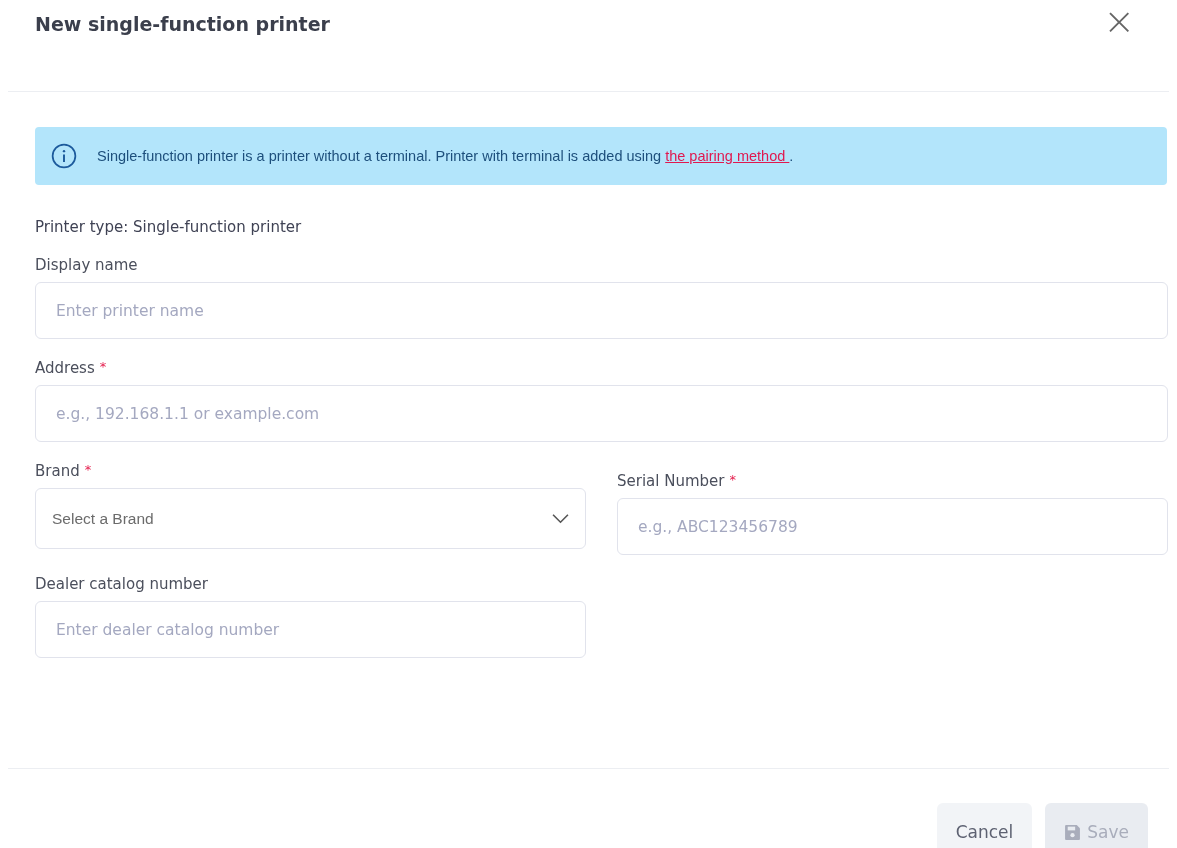 The image size is (1177, 848). What do you see at coordinates (86, 265) in the screenshot?
I see `field-label: Display name` at bounding box center [86, 265].